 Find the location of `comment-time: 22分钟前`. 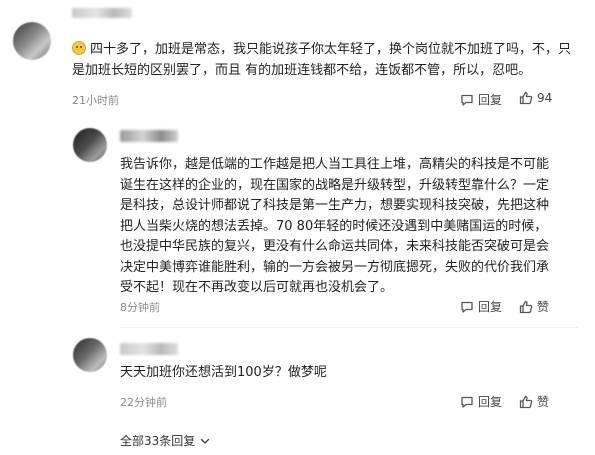

comment-time: 22分钟前 is located at coordinates (143, 402).